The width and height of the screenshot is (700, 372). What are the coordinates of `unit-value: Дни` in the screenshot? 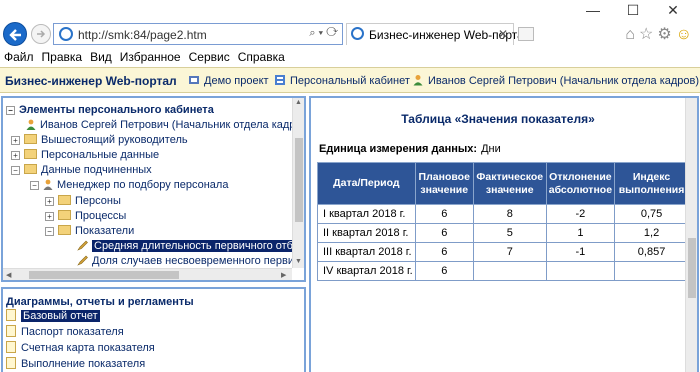 It's located at (491, 149).